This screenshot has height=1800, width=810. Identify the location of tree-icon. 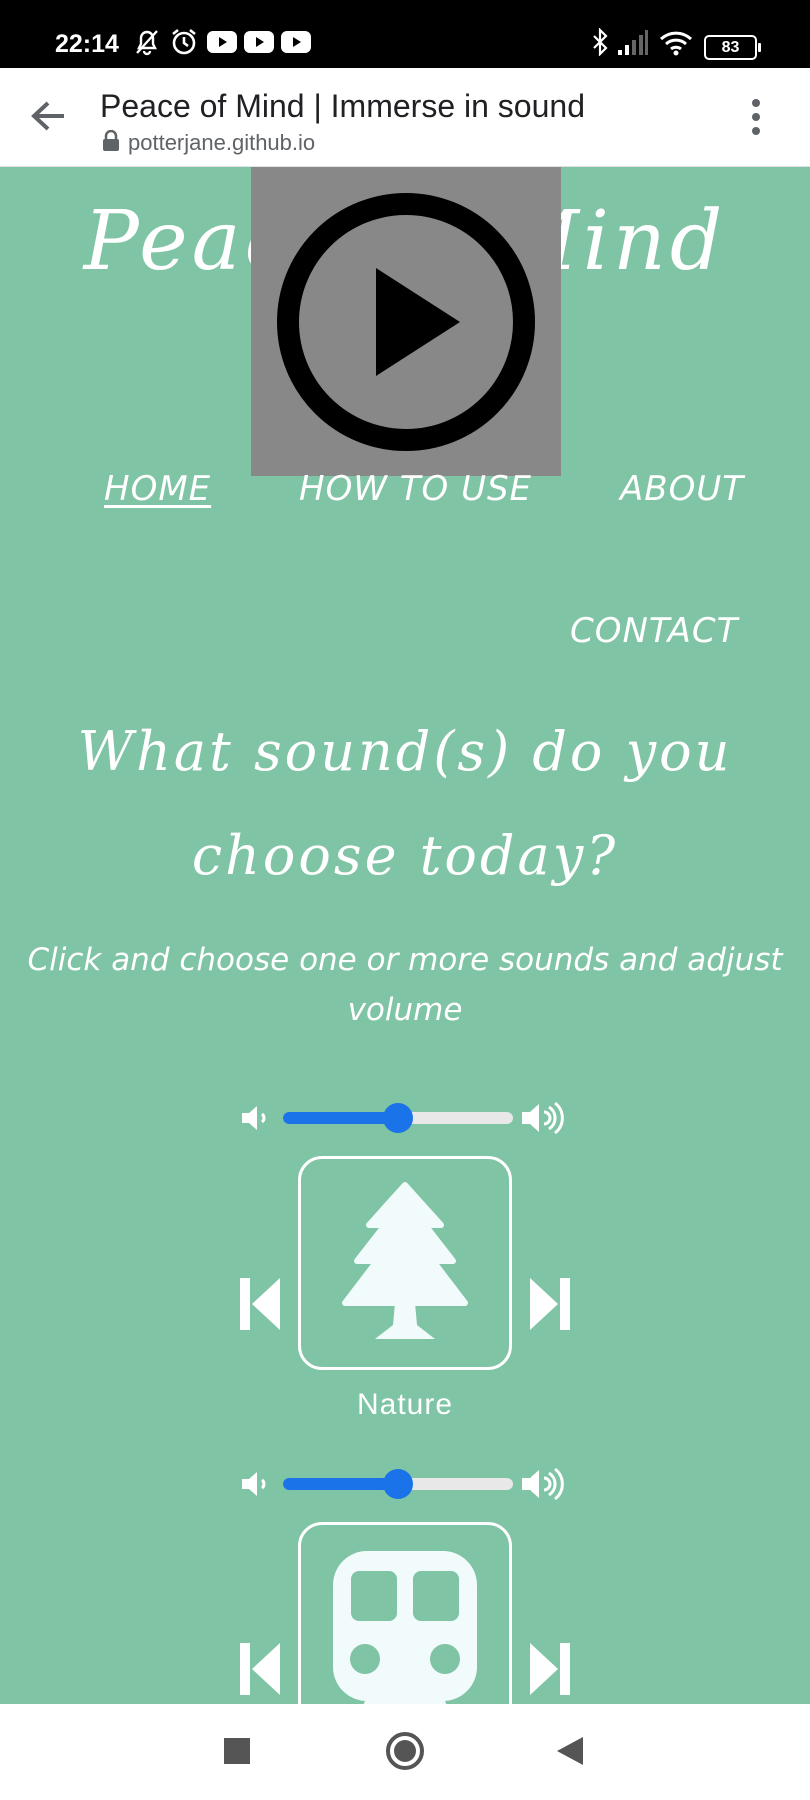
(405, 1260).